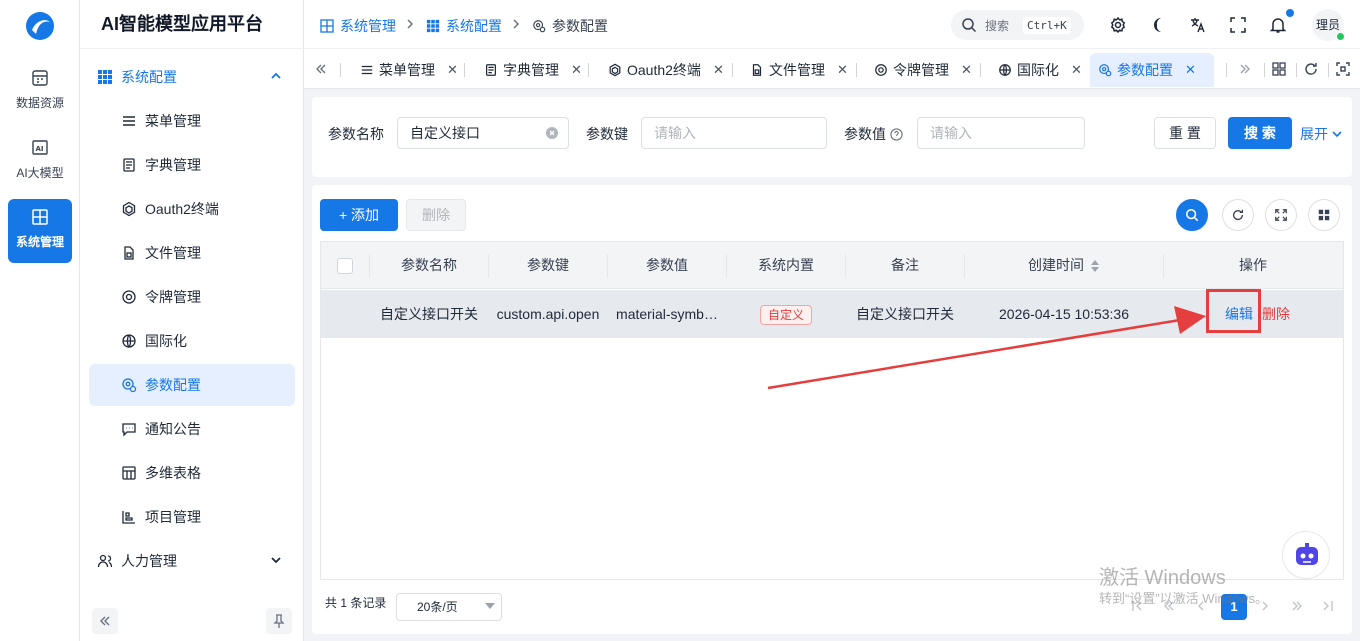  Describe the element at coordinates (192, 165) in the screenshot. I see `sidebar-item-dictionary: 字典管理` at that location.